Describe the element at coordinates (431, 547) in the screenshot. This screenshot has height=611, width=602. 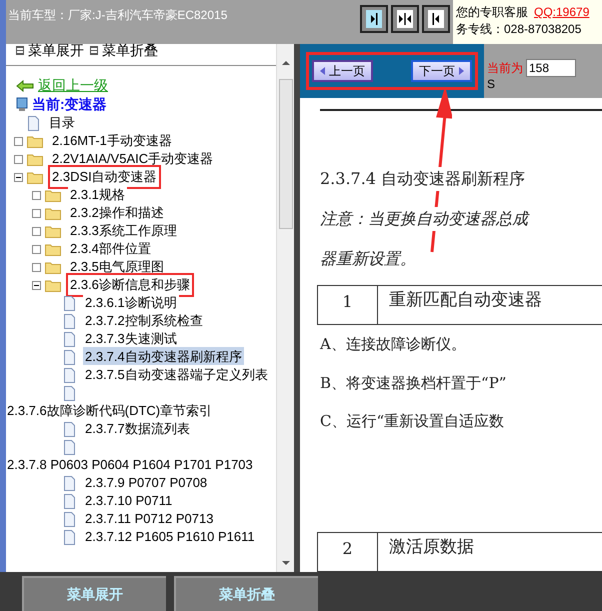
I see `step-title: 激活原数据` at that location.